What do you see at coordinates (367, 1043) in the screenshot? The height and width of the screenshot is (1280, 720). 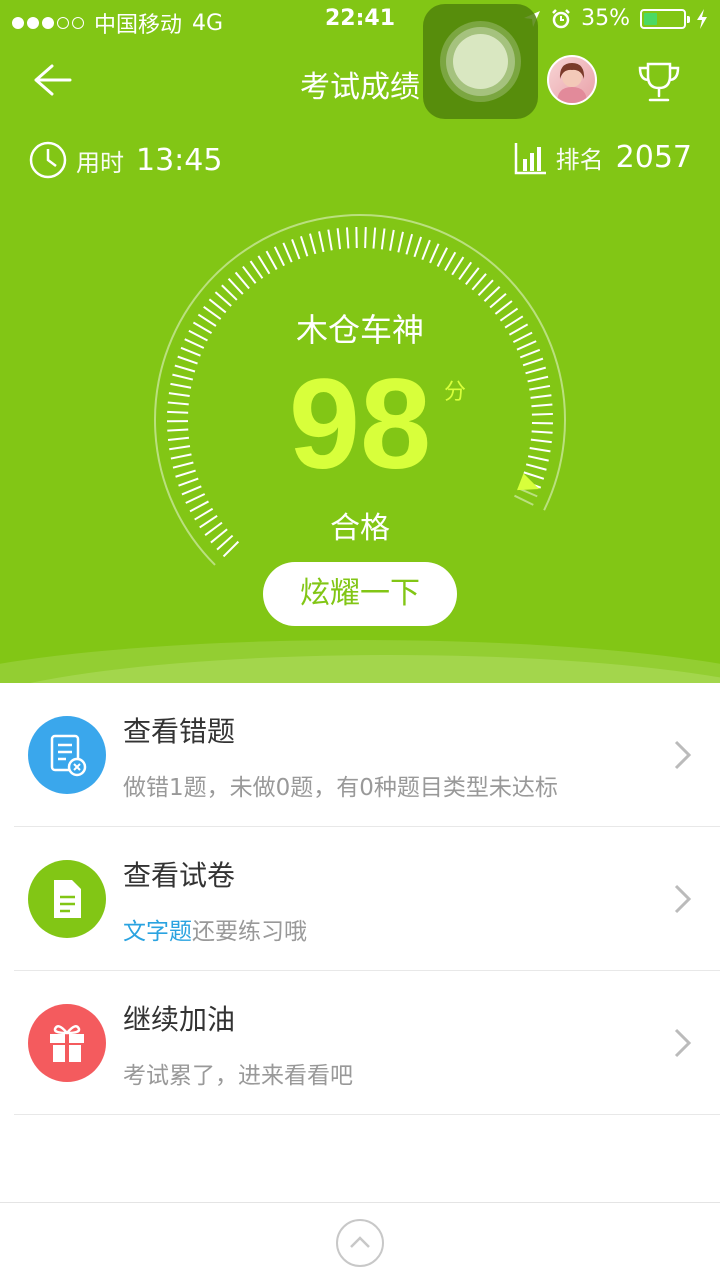 I see `list-item-keep-going: 继续加油 考试累了，进来看看吧` at bounding box center [367, 1043].